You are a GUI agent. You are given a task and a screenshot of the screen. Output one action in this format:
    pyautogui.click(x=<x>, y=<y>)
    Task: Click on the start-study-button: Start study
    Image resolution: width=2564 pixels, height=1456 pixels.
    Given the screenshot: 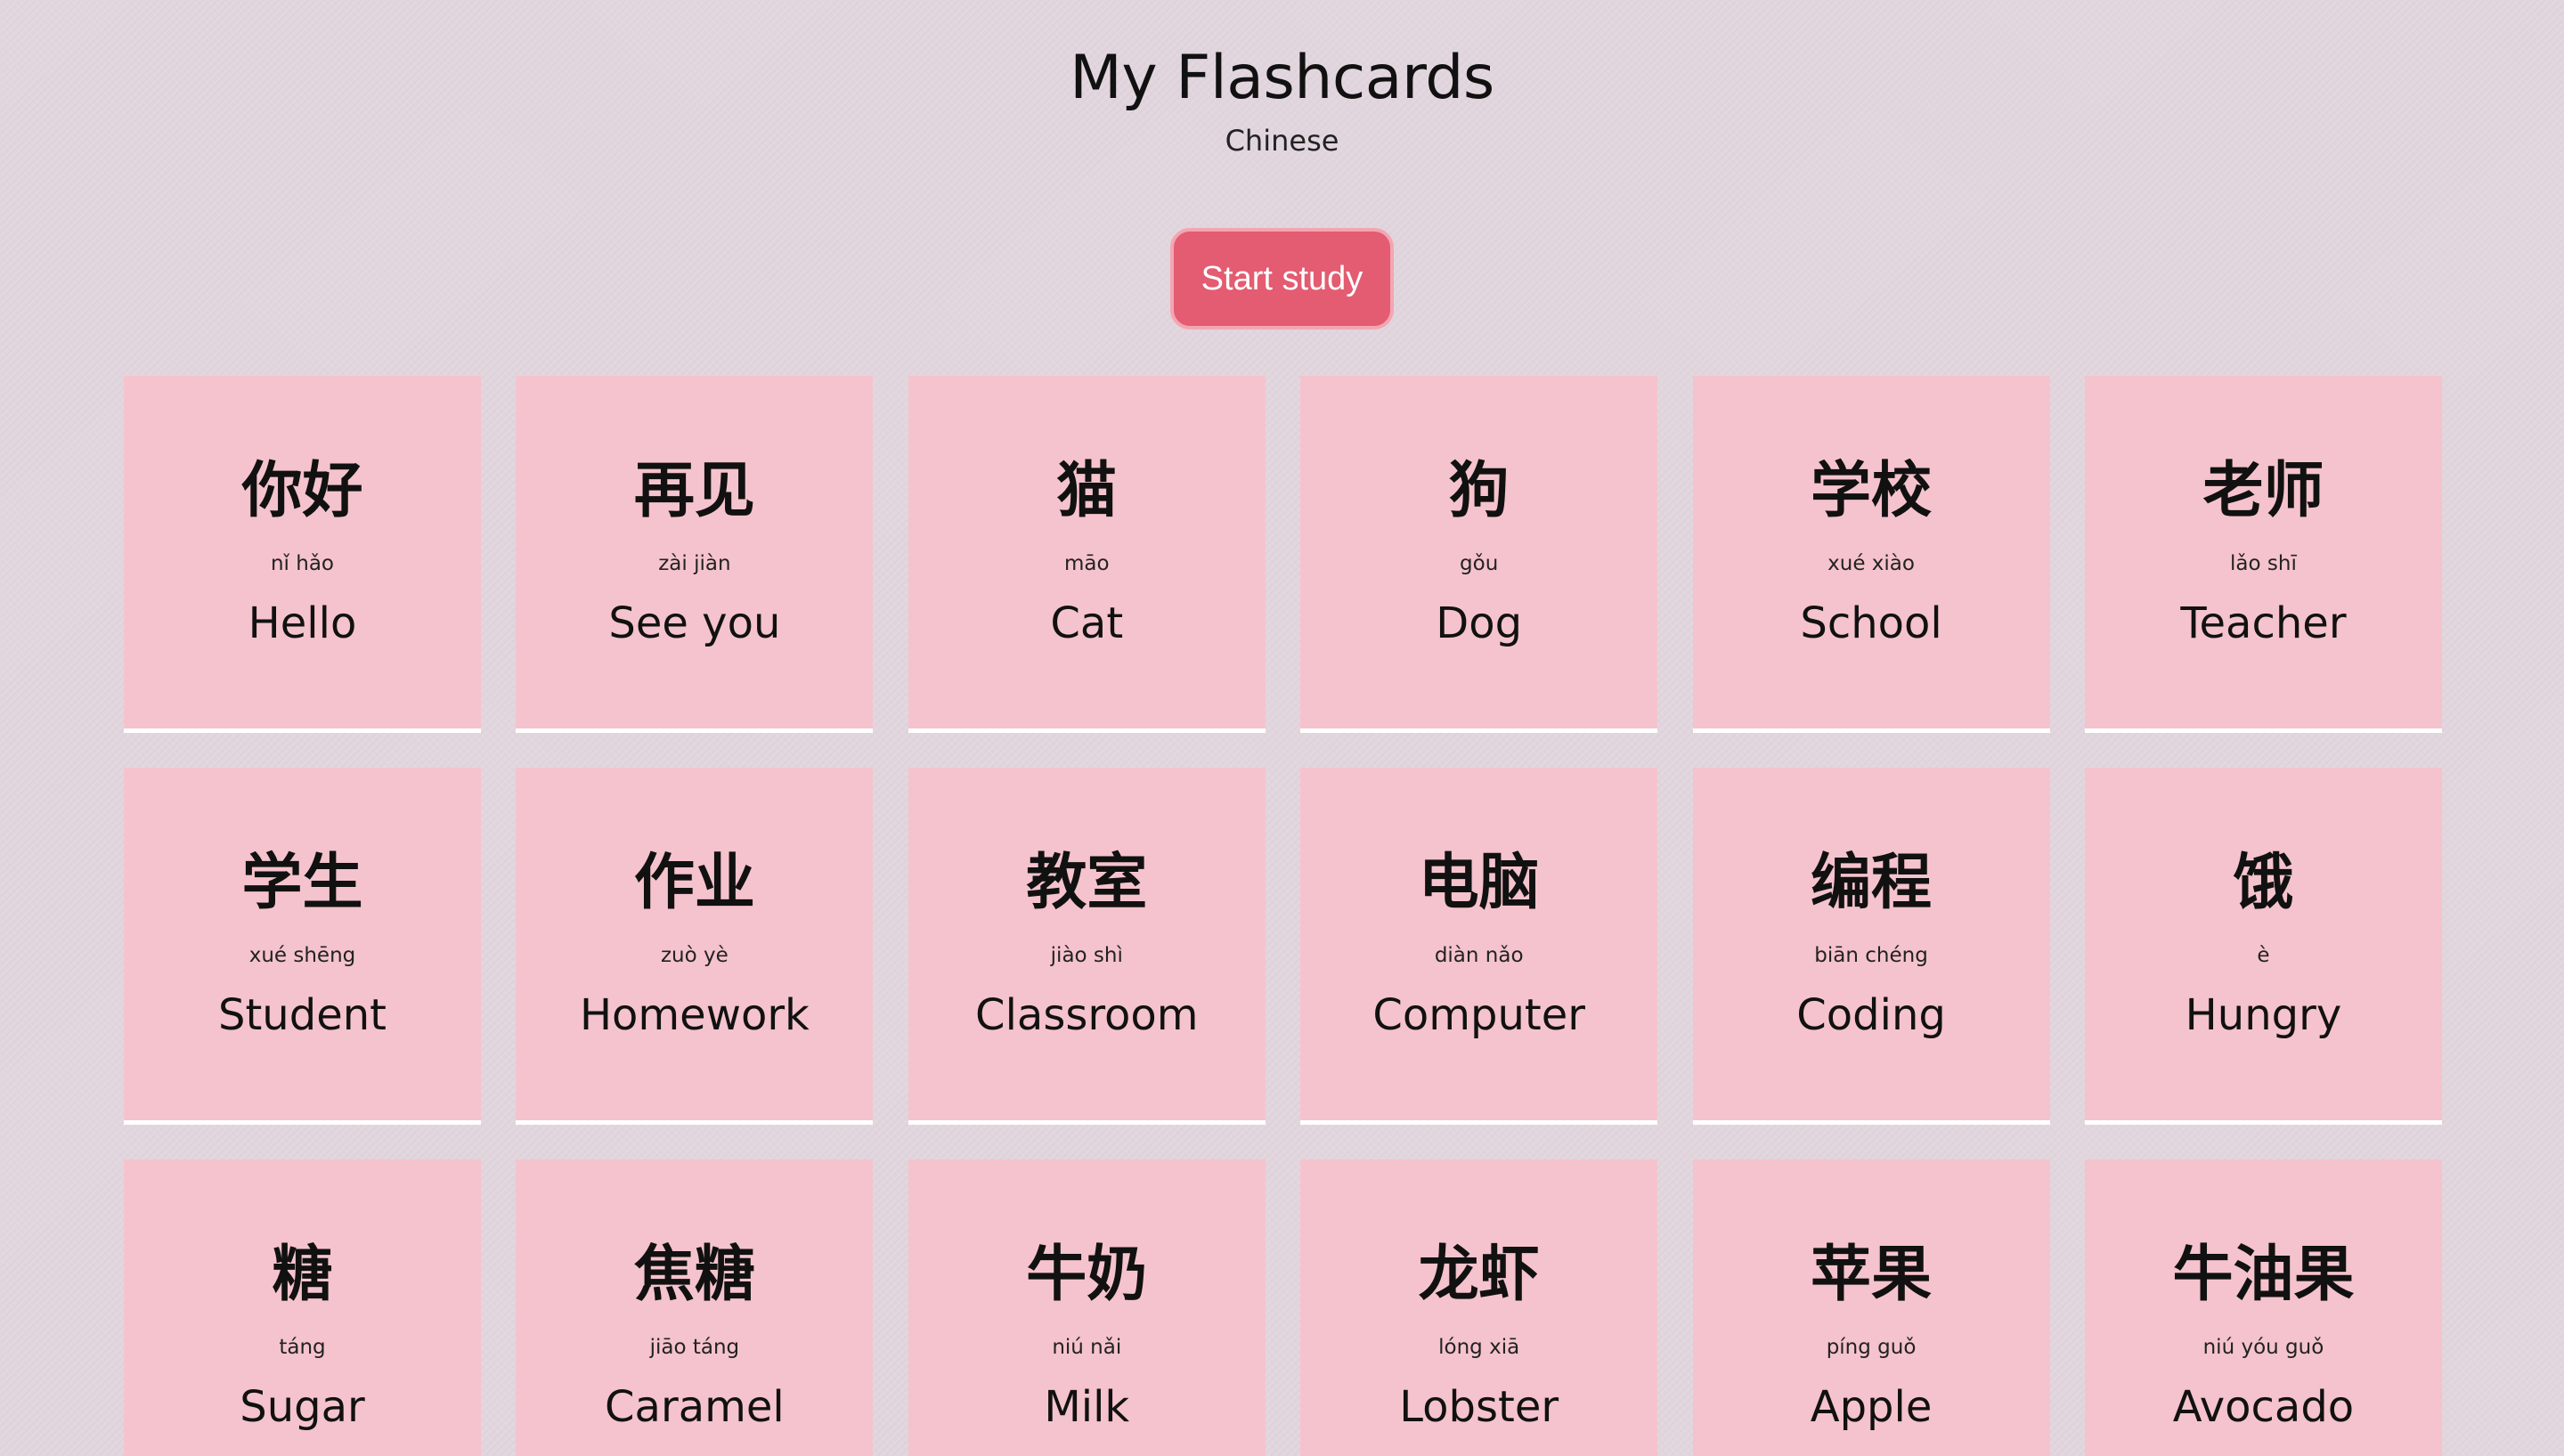 What is the action you would take?
    pyautogui.click(x=1282, y=278)
    